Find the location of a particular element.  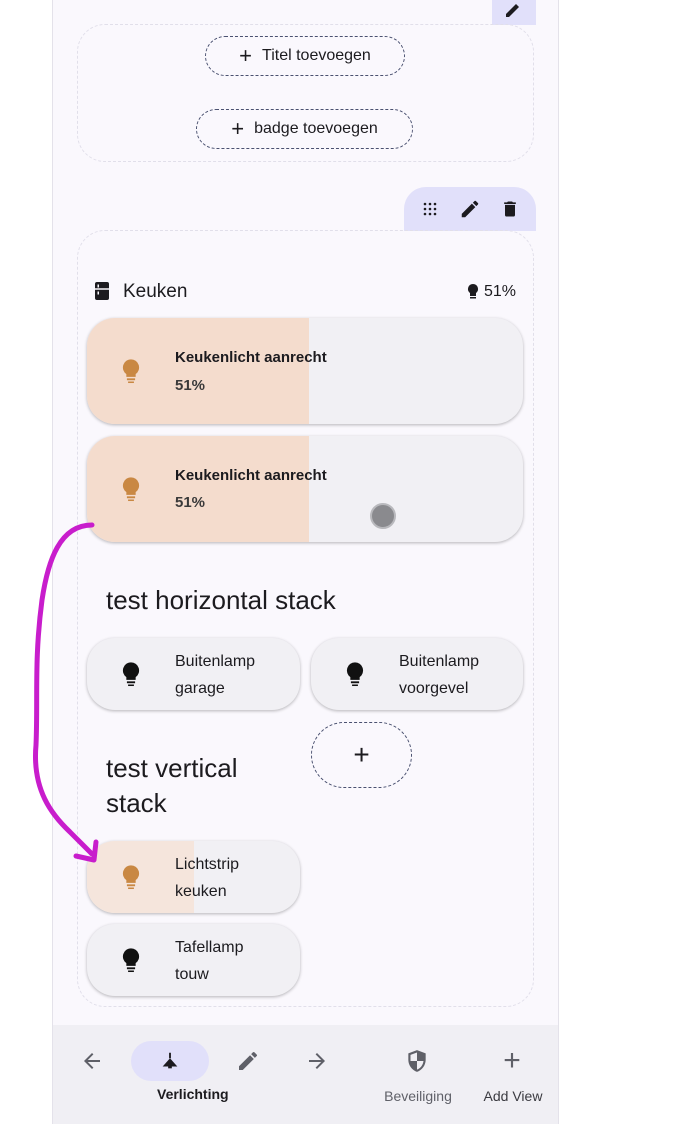

view-tab-verlichting-label: Verlichting is located at coordinates (202, 1094).